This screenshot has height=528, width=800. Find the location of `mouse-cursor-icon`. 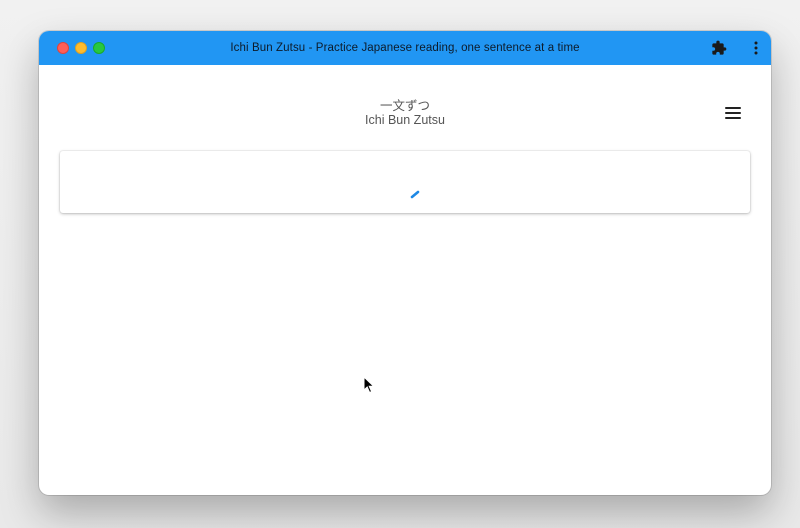

mouse-cursor-icon is located at coordinates (369, 385).